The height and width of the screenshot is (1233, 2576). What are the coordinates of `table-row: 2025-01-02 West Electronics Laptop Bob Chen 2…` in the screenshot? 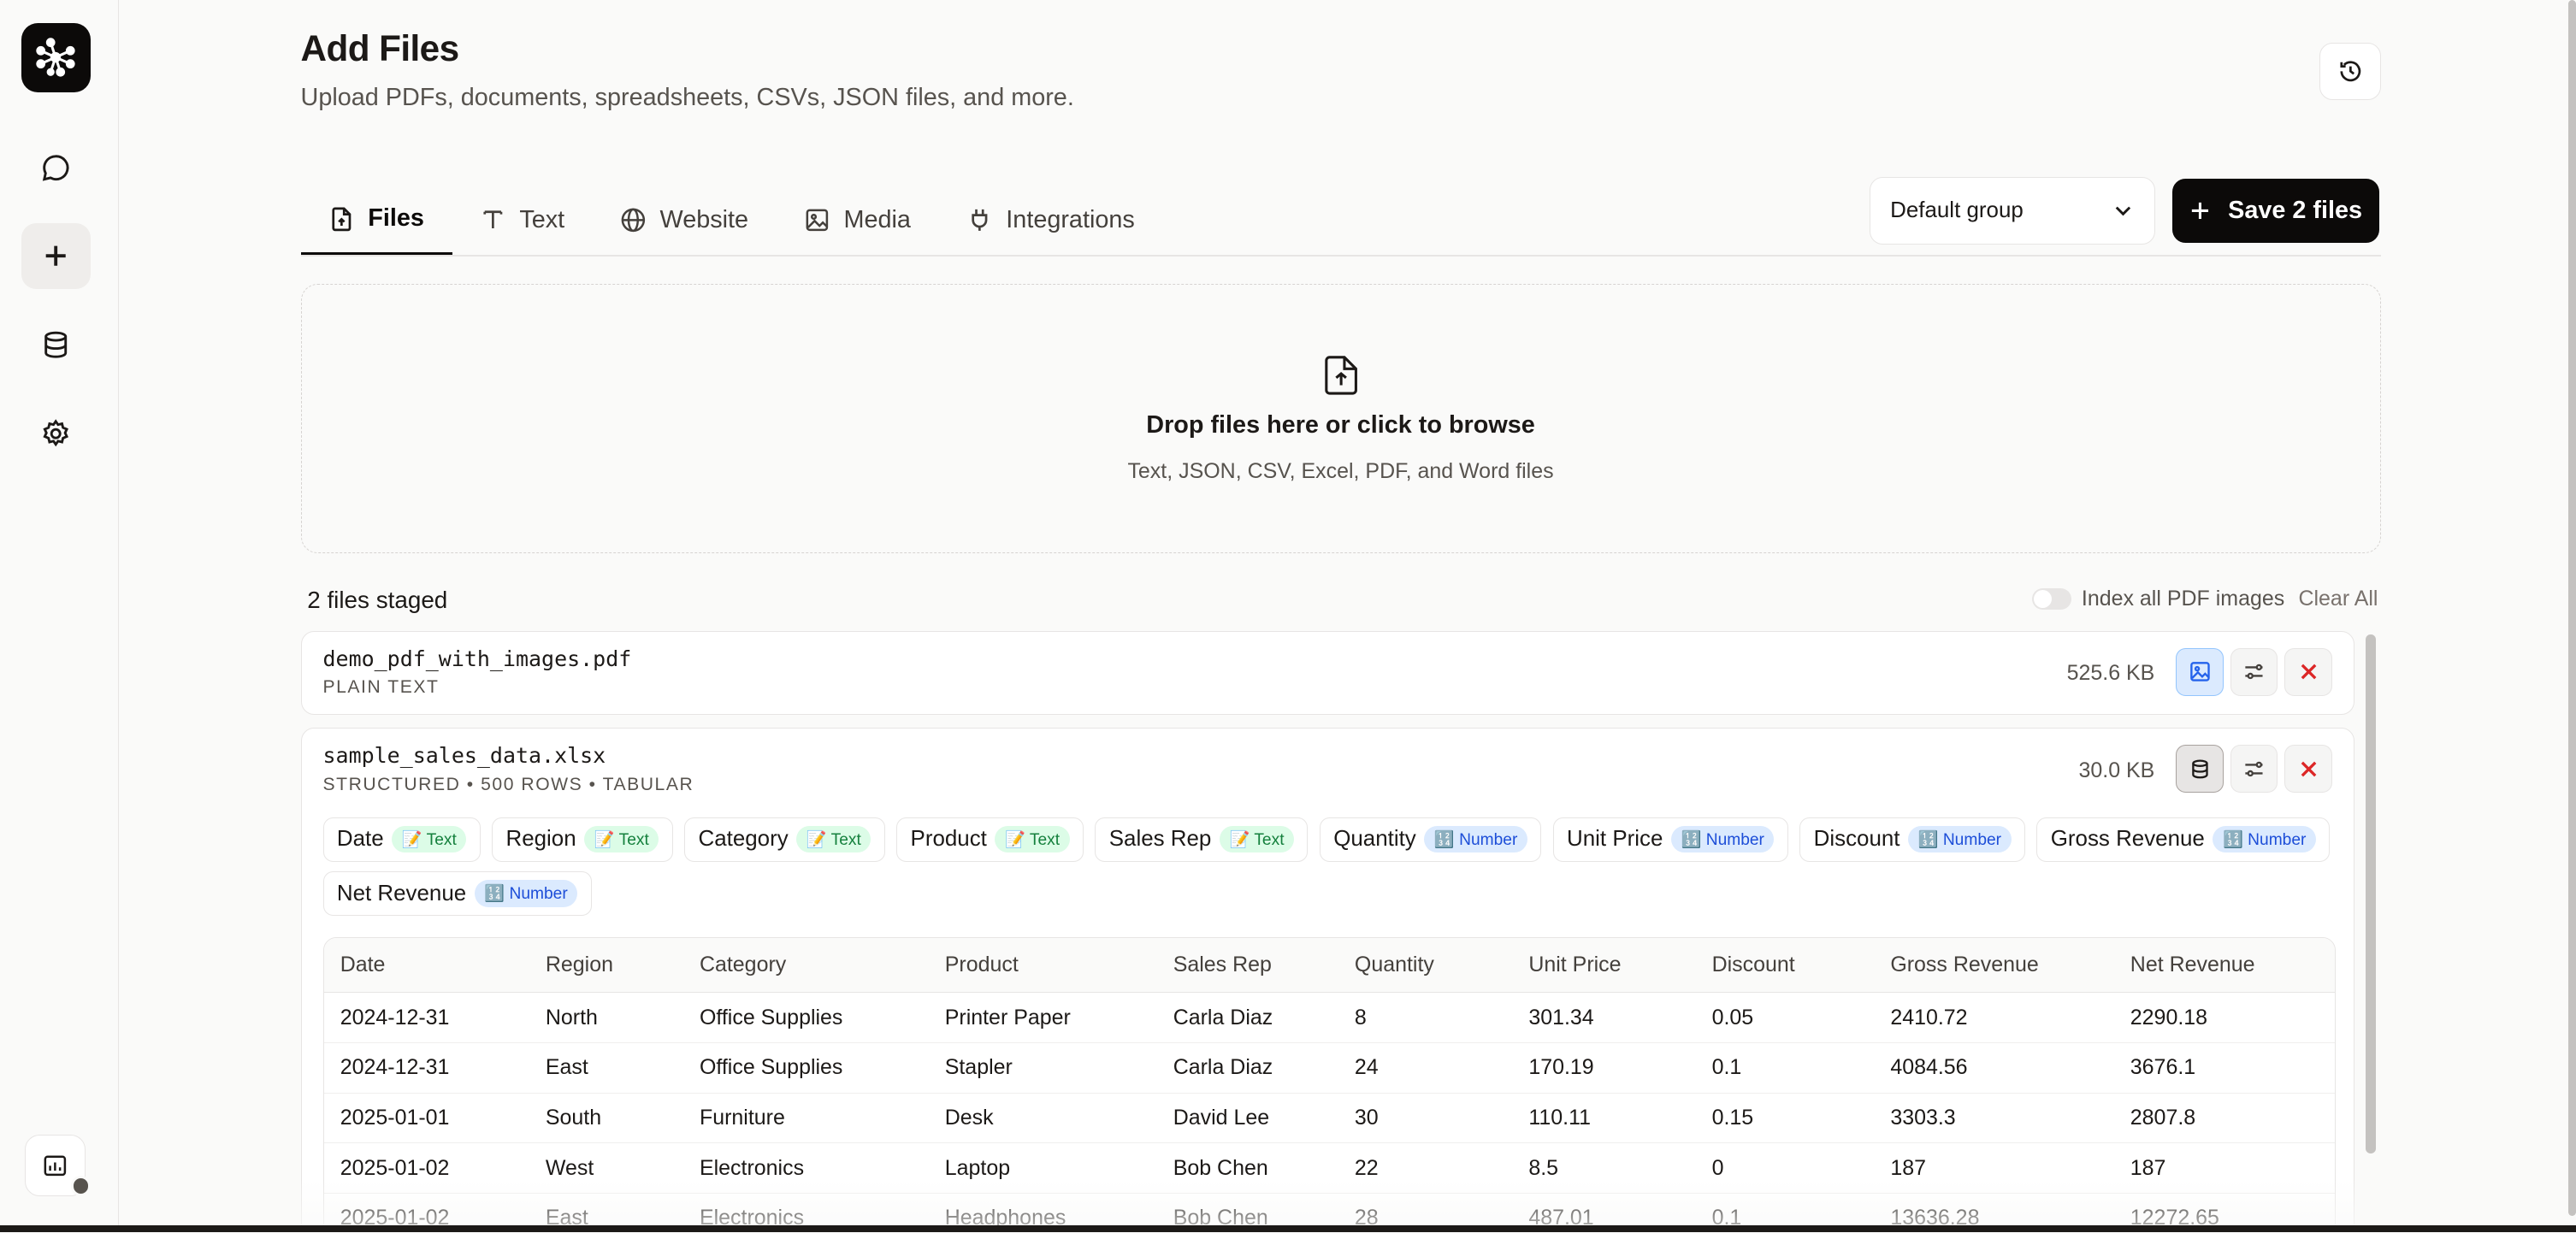 It's located at (1329, 1168).